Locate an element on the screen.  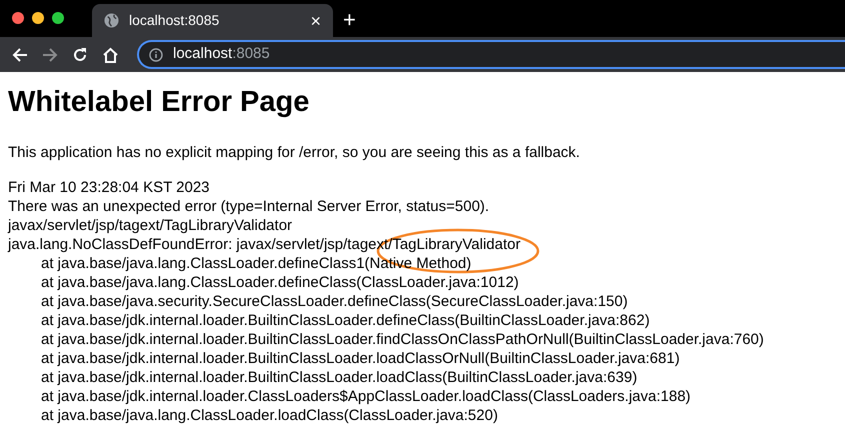
stack-trace-line: at java.base/jdk.internal.loader.BuiltinClassLoader.loadClass(BuiltinClassLoader.java:639) is located at coordinates (339, 377).